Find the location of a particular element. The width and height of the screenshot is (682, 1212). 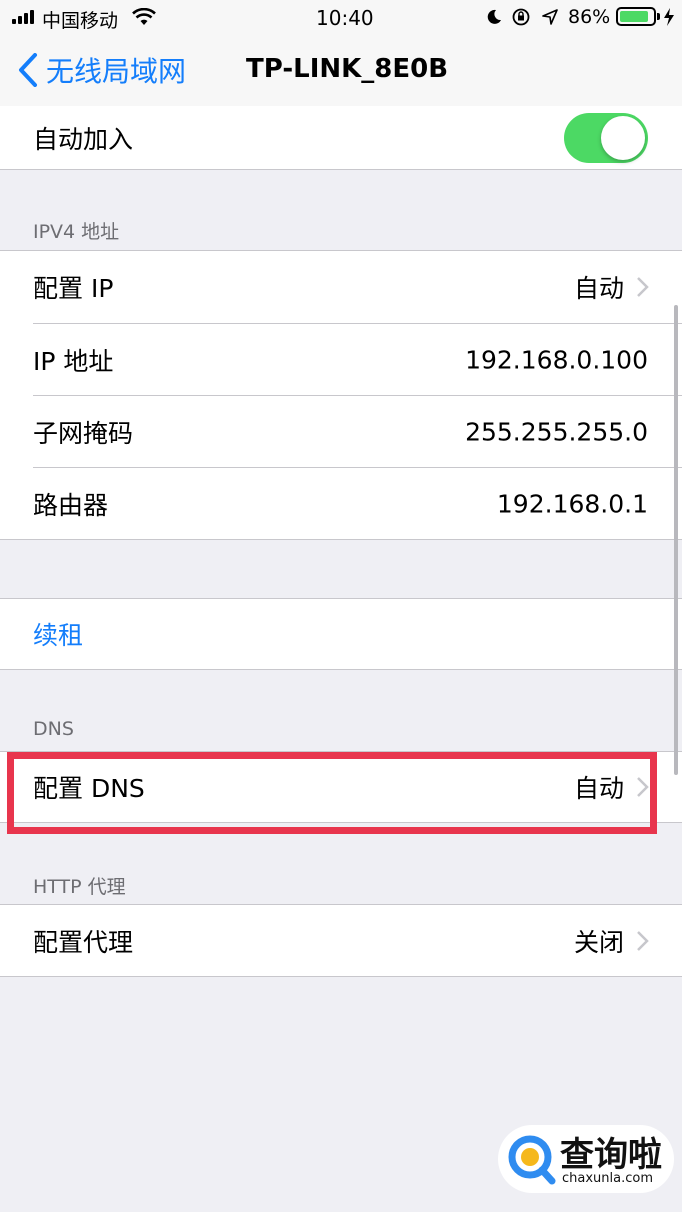

battery-icon is located at coordinates (636, 16).